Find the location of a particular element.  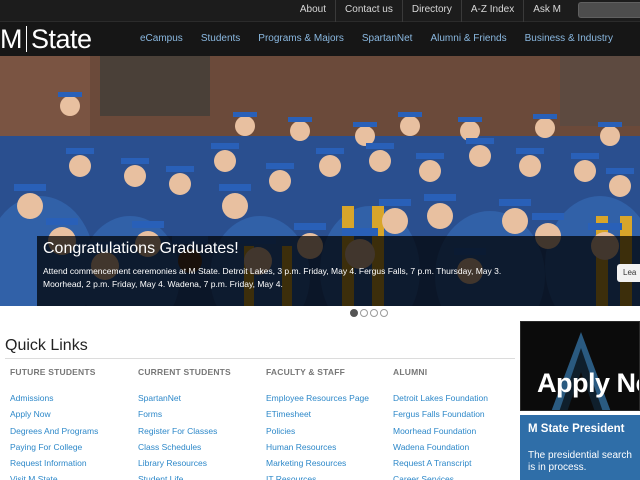

quick-links-divider is located at coordinates (260, 358).